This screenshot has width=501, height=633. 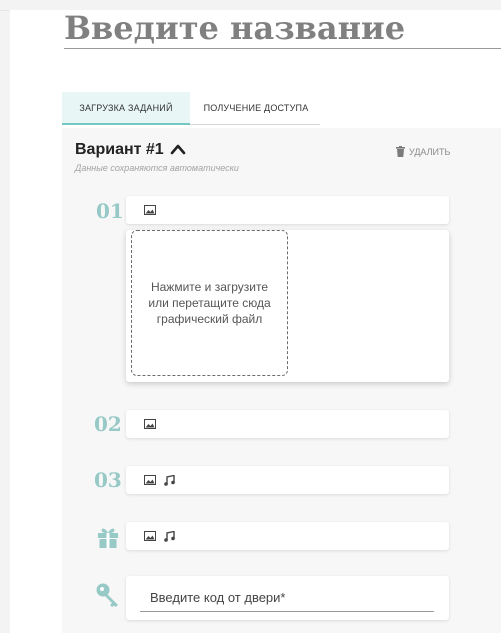 I want to click on tab-upload-tasks: ЗАГРУЗКА ЗАДАНИЙ, so click(x=126, y=108).